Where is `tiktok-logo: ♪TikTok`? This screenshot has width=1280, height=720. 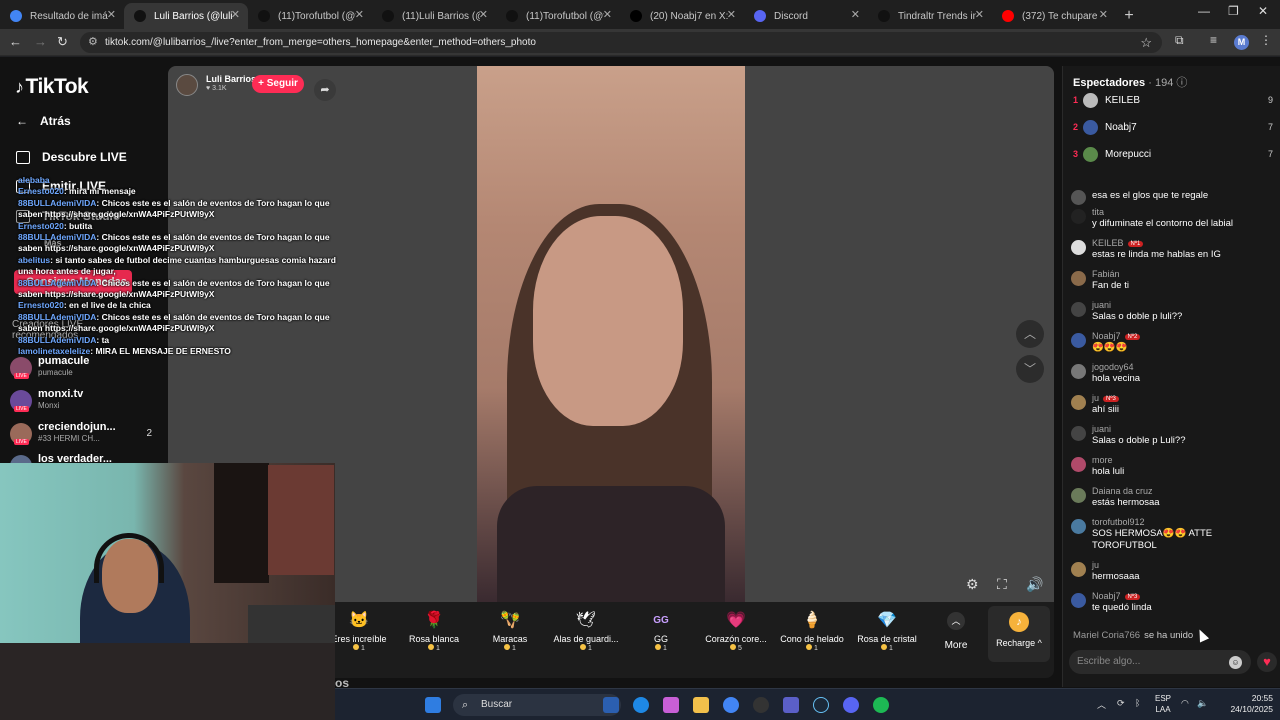 tiktok-logo: ♪TikTok is located at coordinates (52, 87).